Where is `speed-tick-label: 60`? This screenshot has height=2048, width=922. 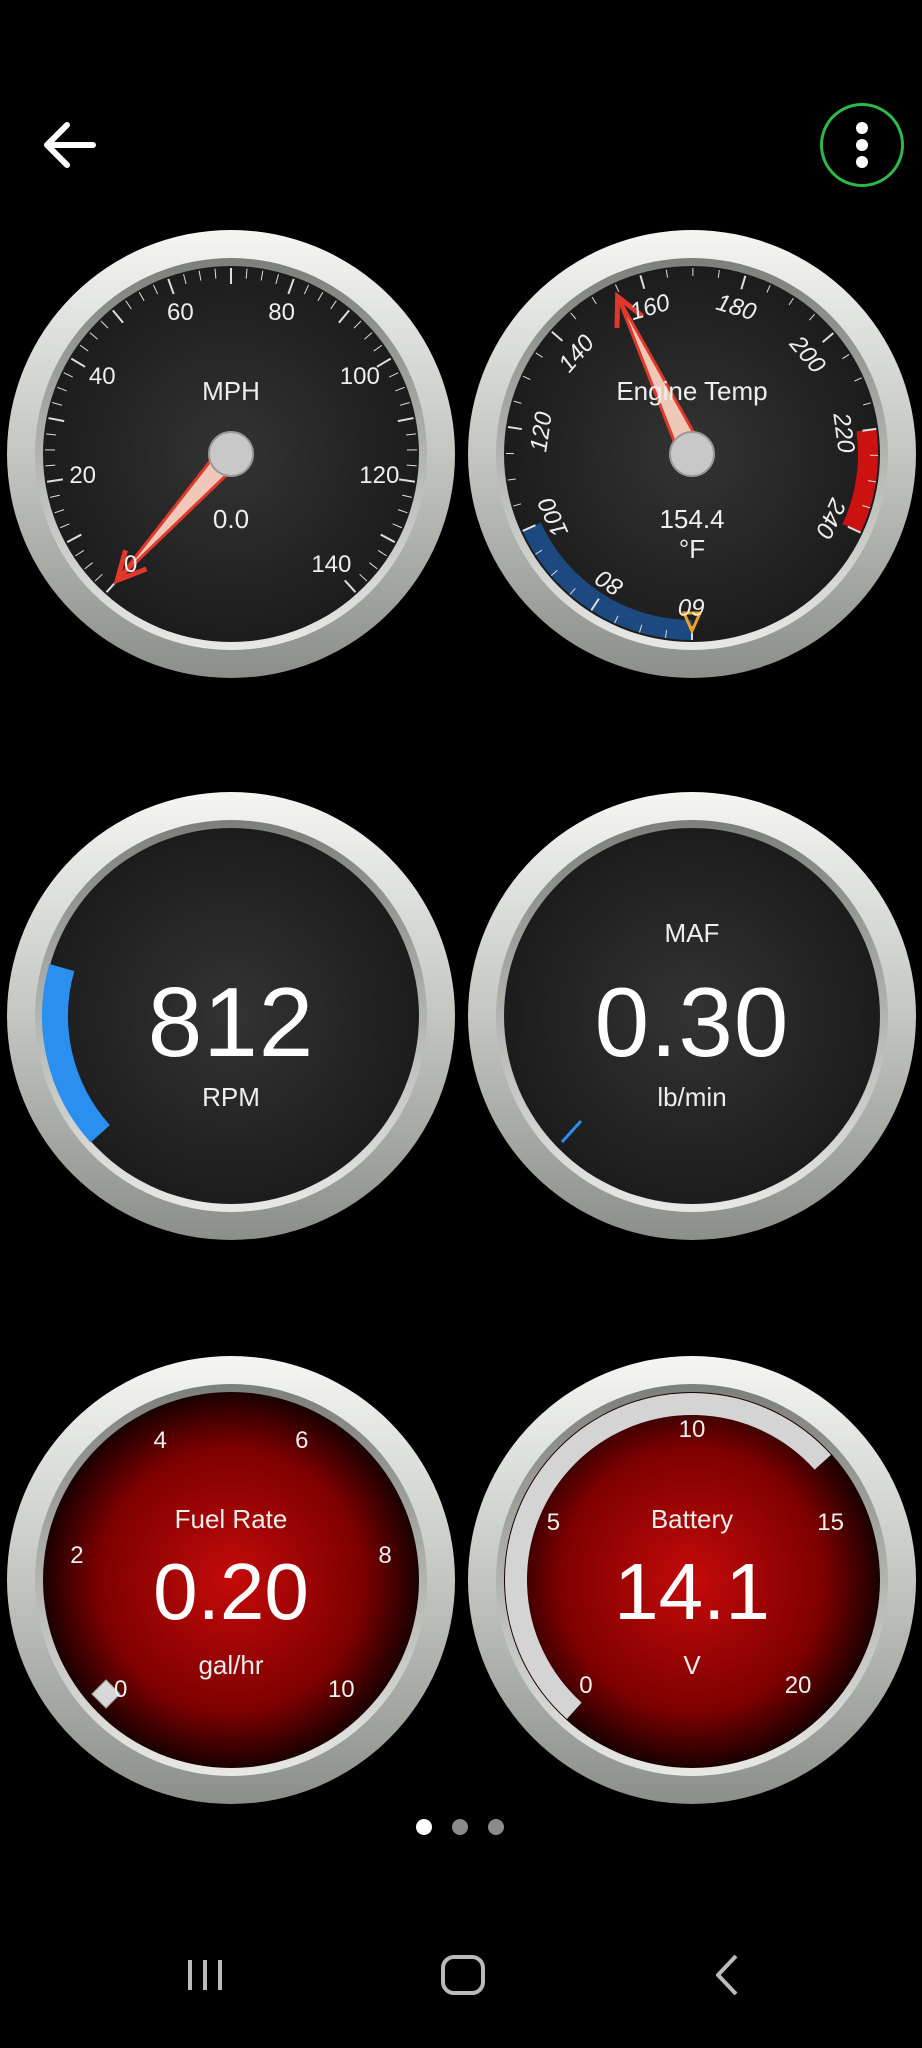 speed-tick-label: 60 is located at coordinates (180, 312).